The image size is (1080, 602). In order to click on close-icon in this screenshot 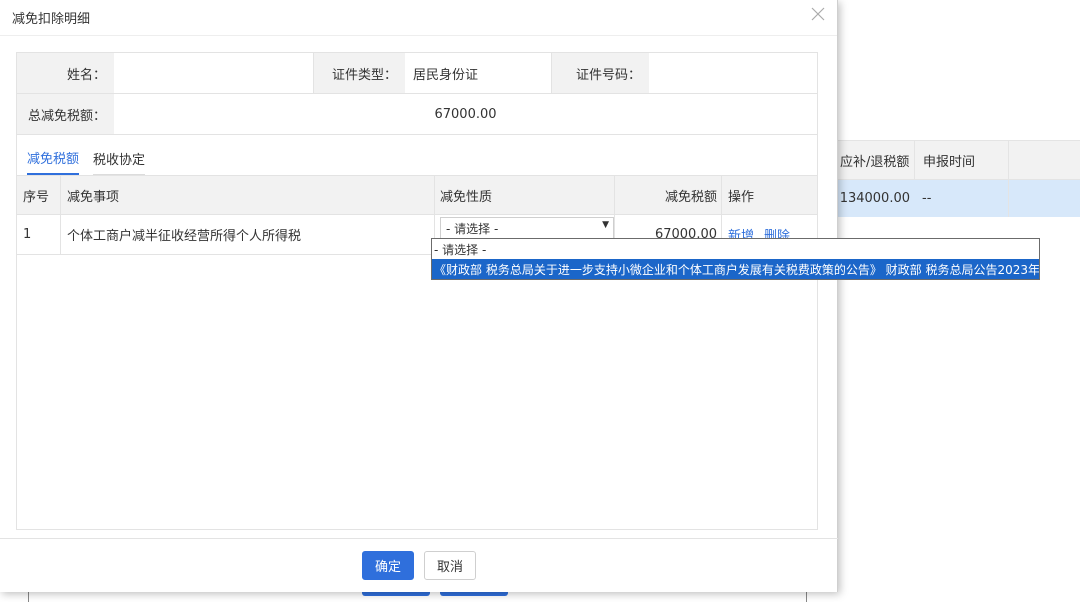, I will do `click(818, 16)`.